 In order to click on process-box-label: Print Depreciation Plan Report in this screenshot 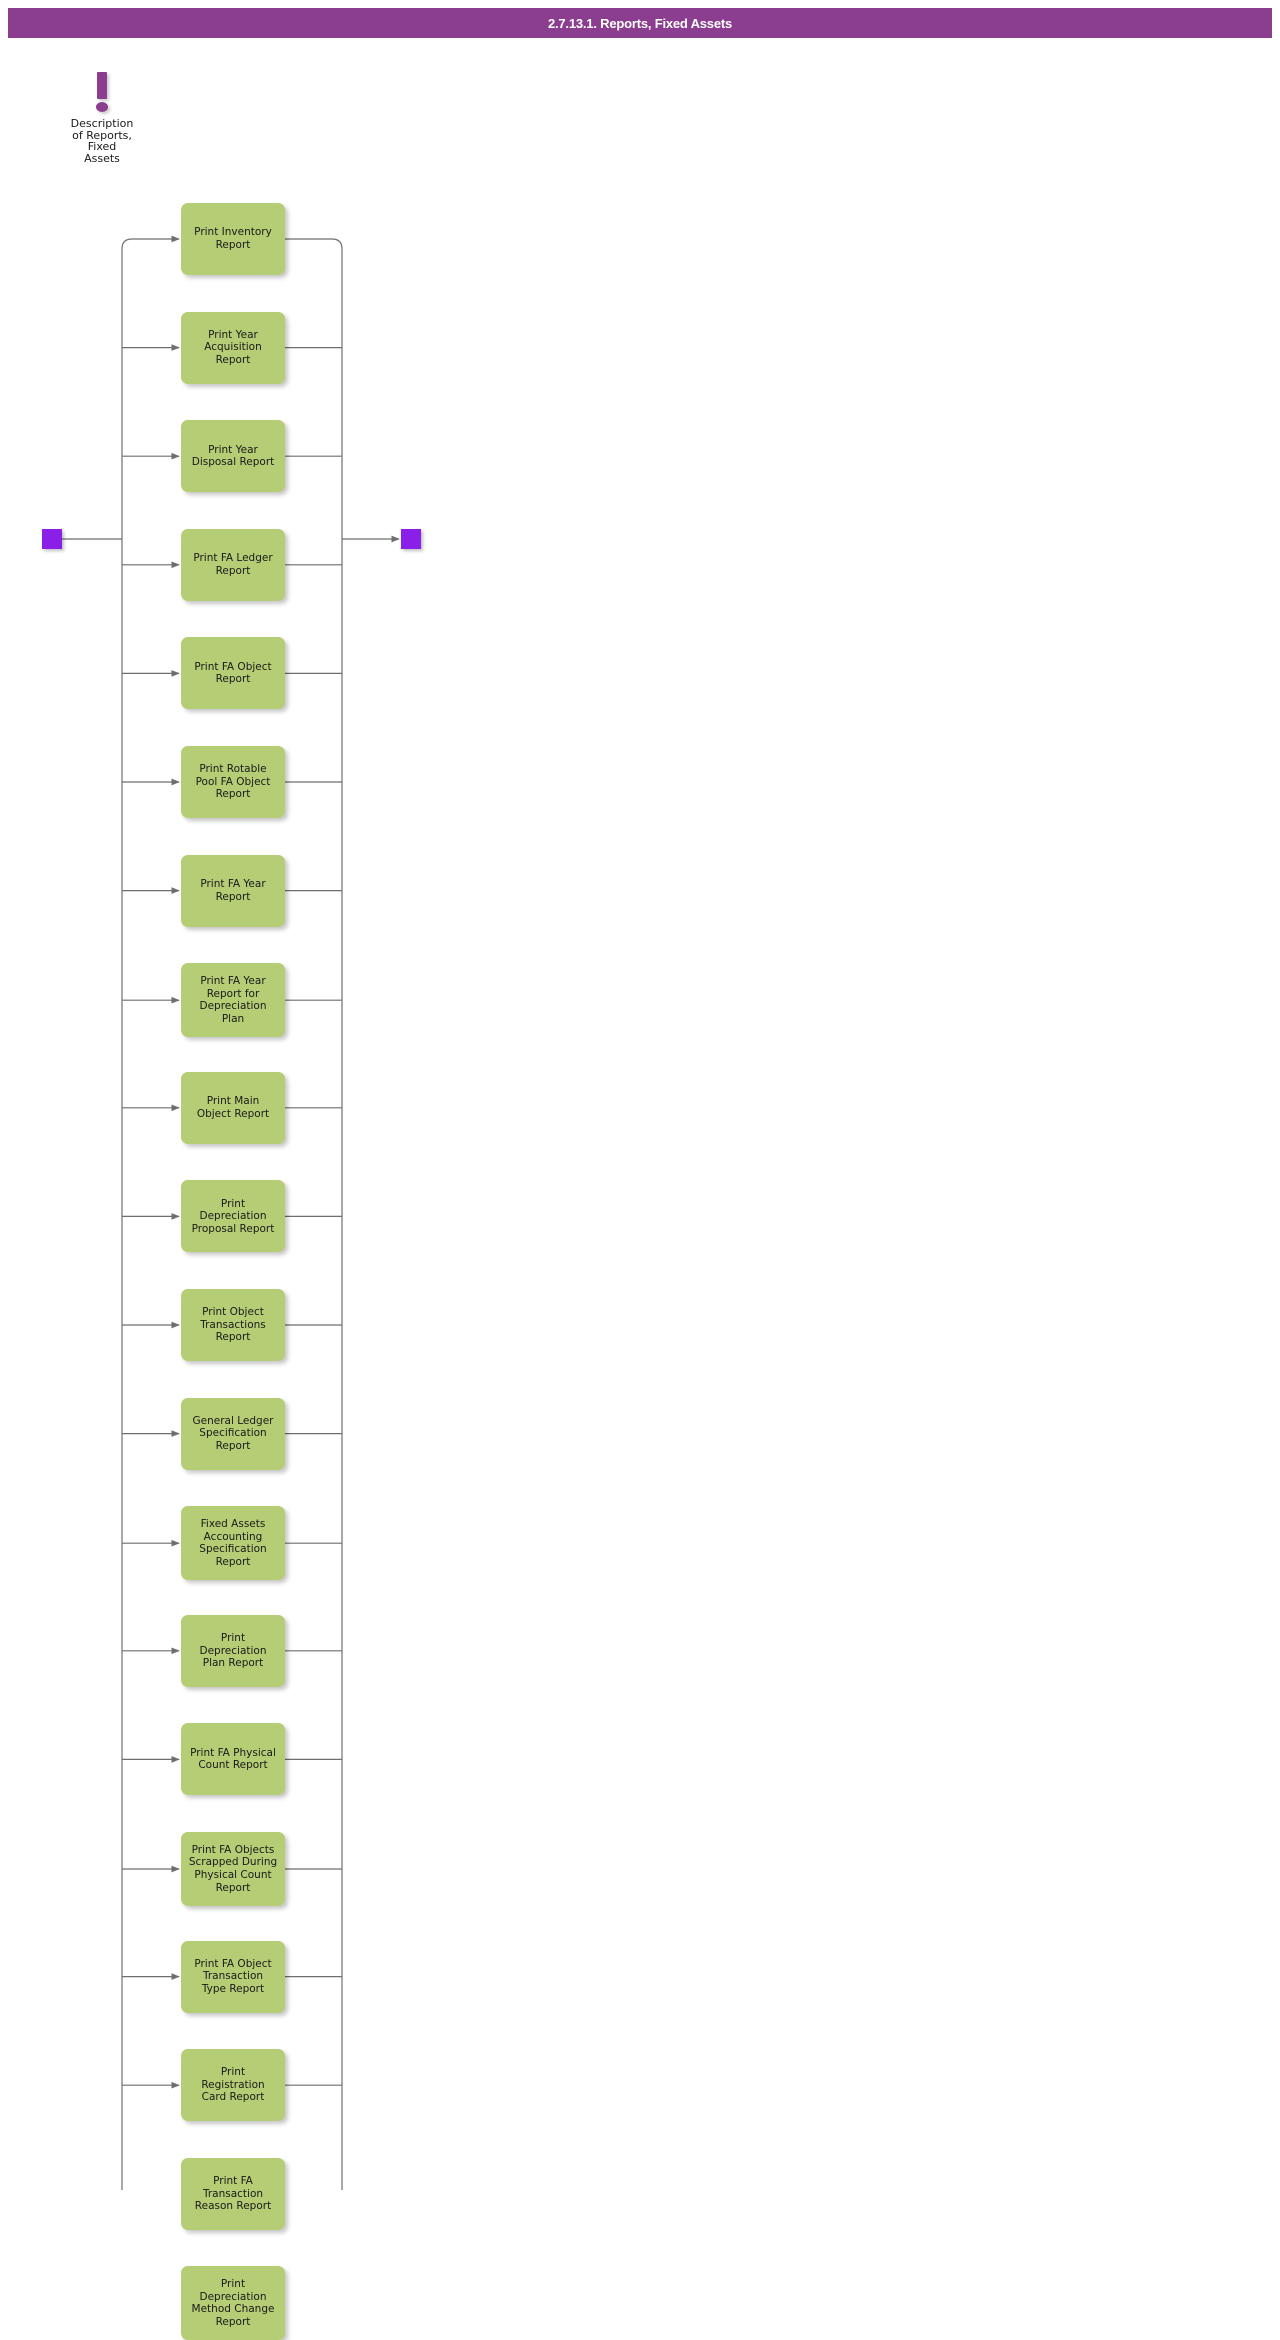, I will do `click(233, 1650)`.